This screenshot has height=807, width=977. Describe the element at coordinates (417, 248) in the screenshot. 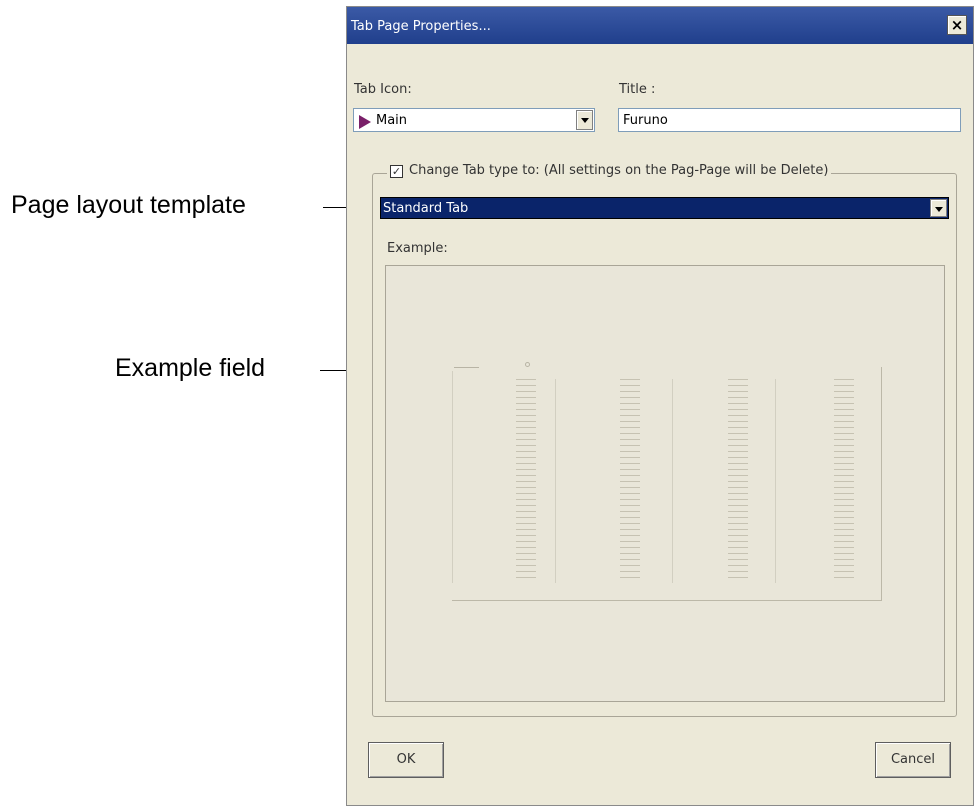

I see `example-label: Example:` at that location.